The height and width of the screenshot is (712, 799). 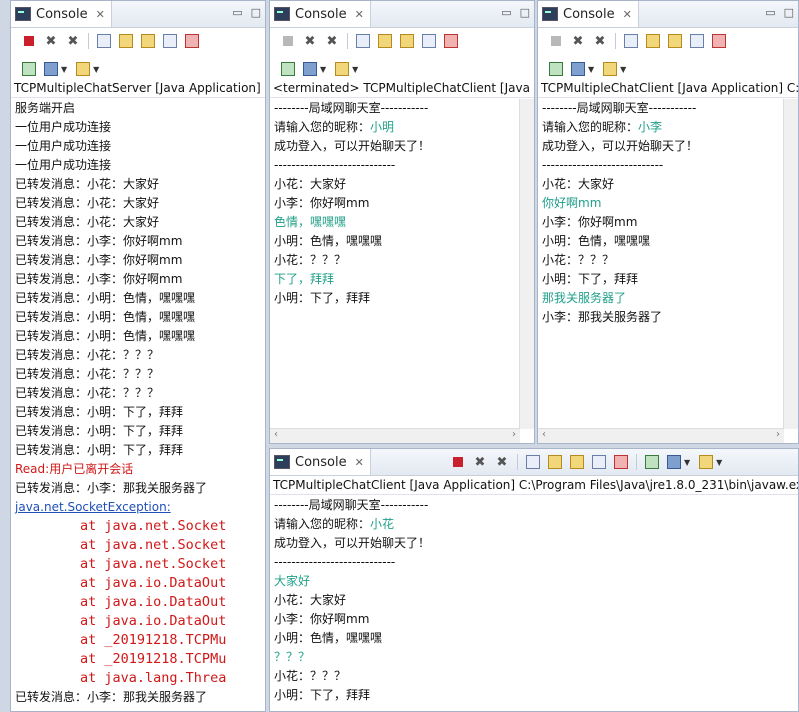 I want to click on console-line: 色情，嘿嘿嘿, so click(x=310, y=222).